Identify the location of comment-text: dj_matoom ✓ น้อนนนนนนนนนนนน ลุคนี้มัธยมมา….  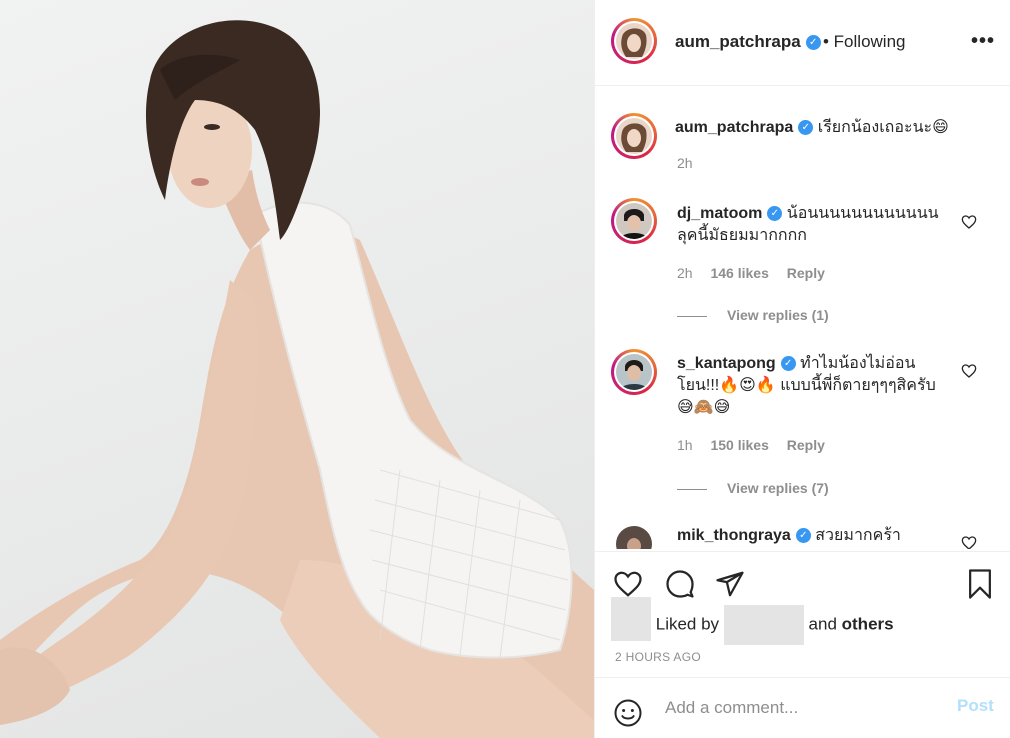
(812, 225).